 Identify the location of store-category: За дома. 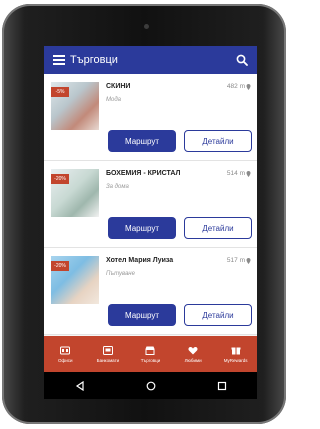
(117, 187).